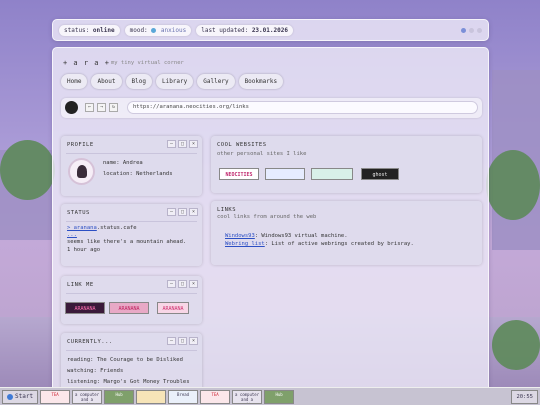 This screenshot has width=540, height=405. Describe the element at coordinates (82, 371) in the screenshot. I see `watching-label: watching:` at that location.